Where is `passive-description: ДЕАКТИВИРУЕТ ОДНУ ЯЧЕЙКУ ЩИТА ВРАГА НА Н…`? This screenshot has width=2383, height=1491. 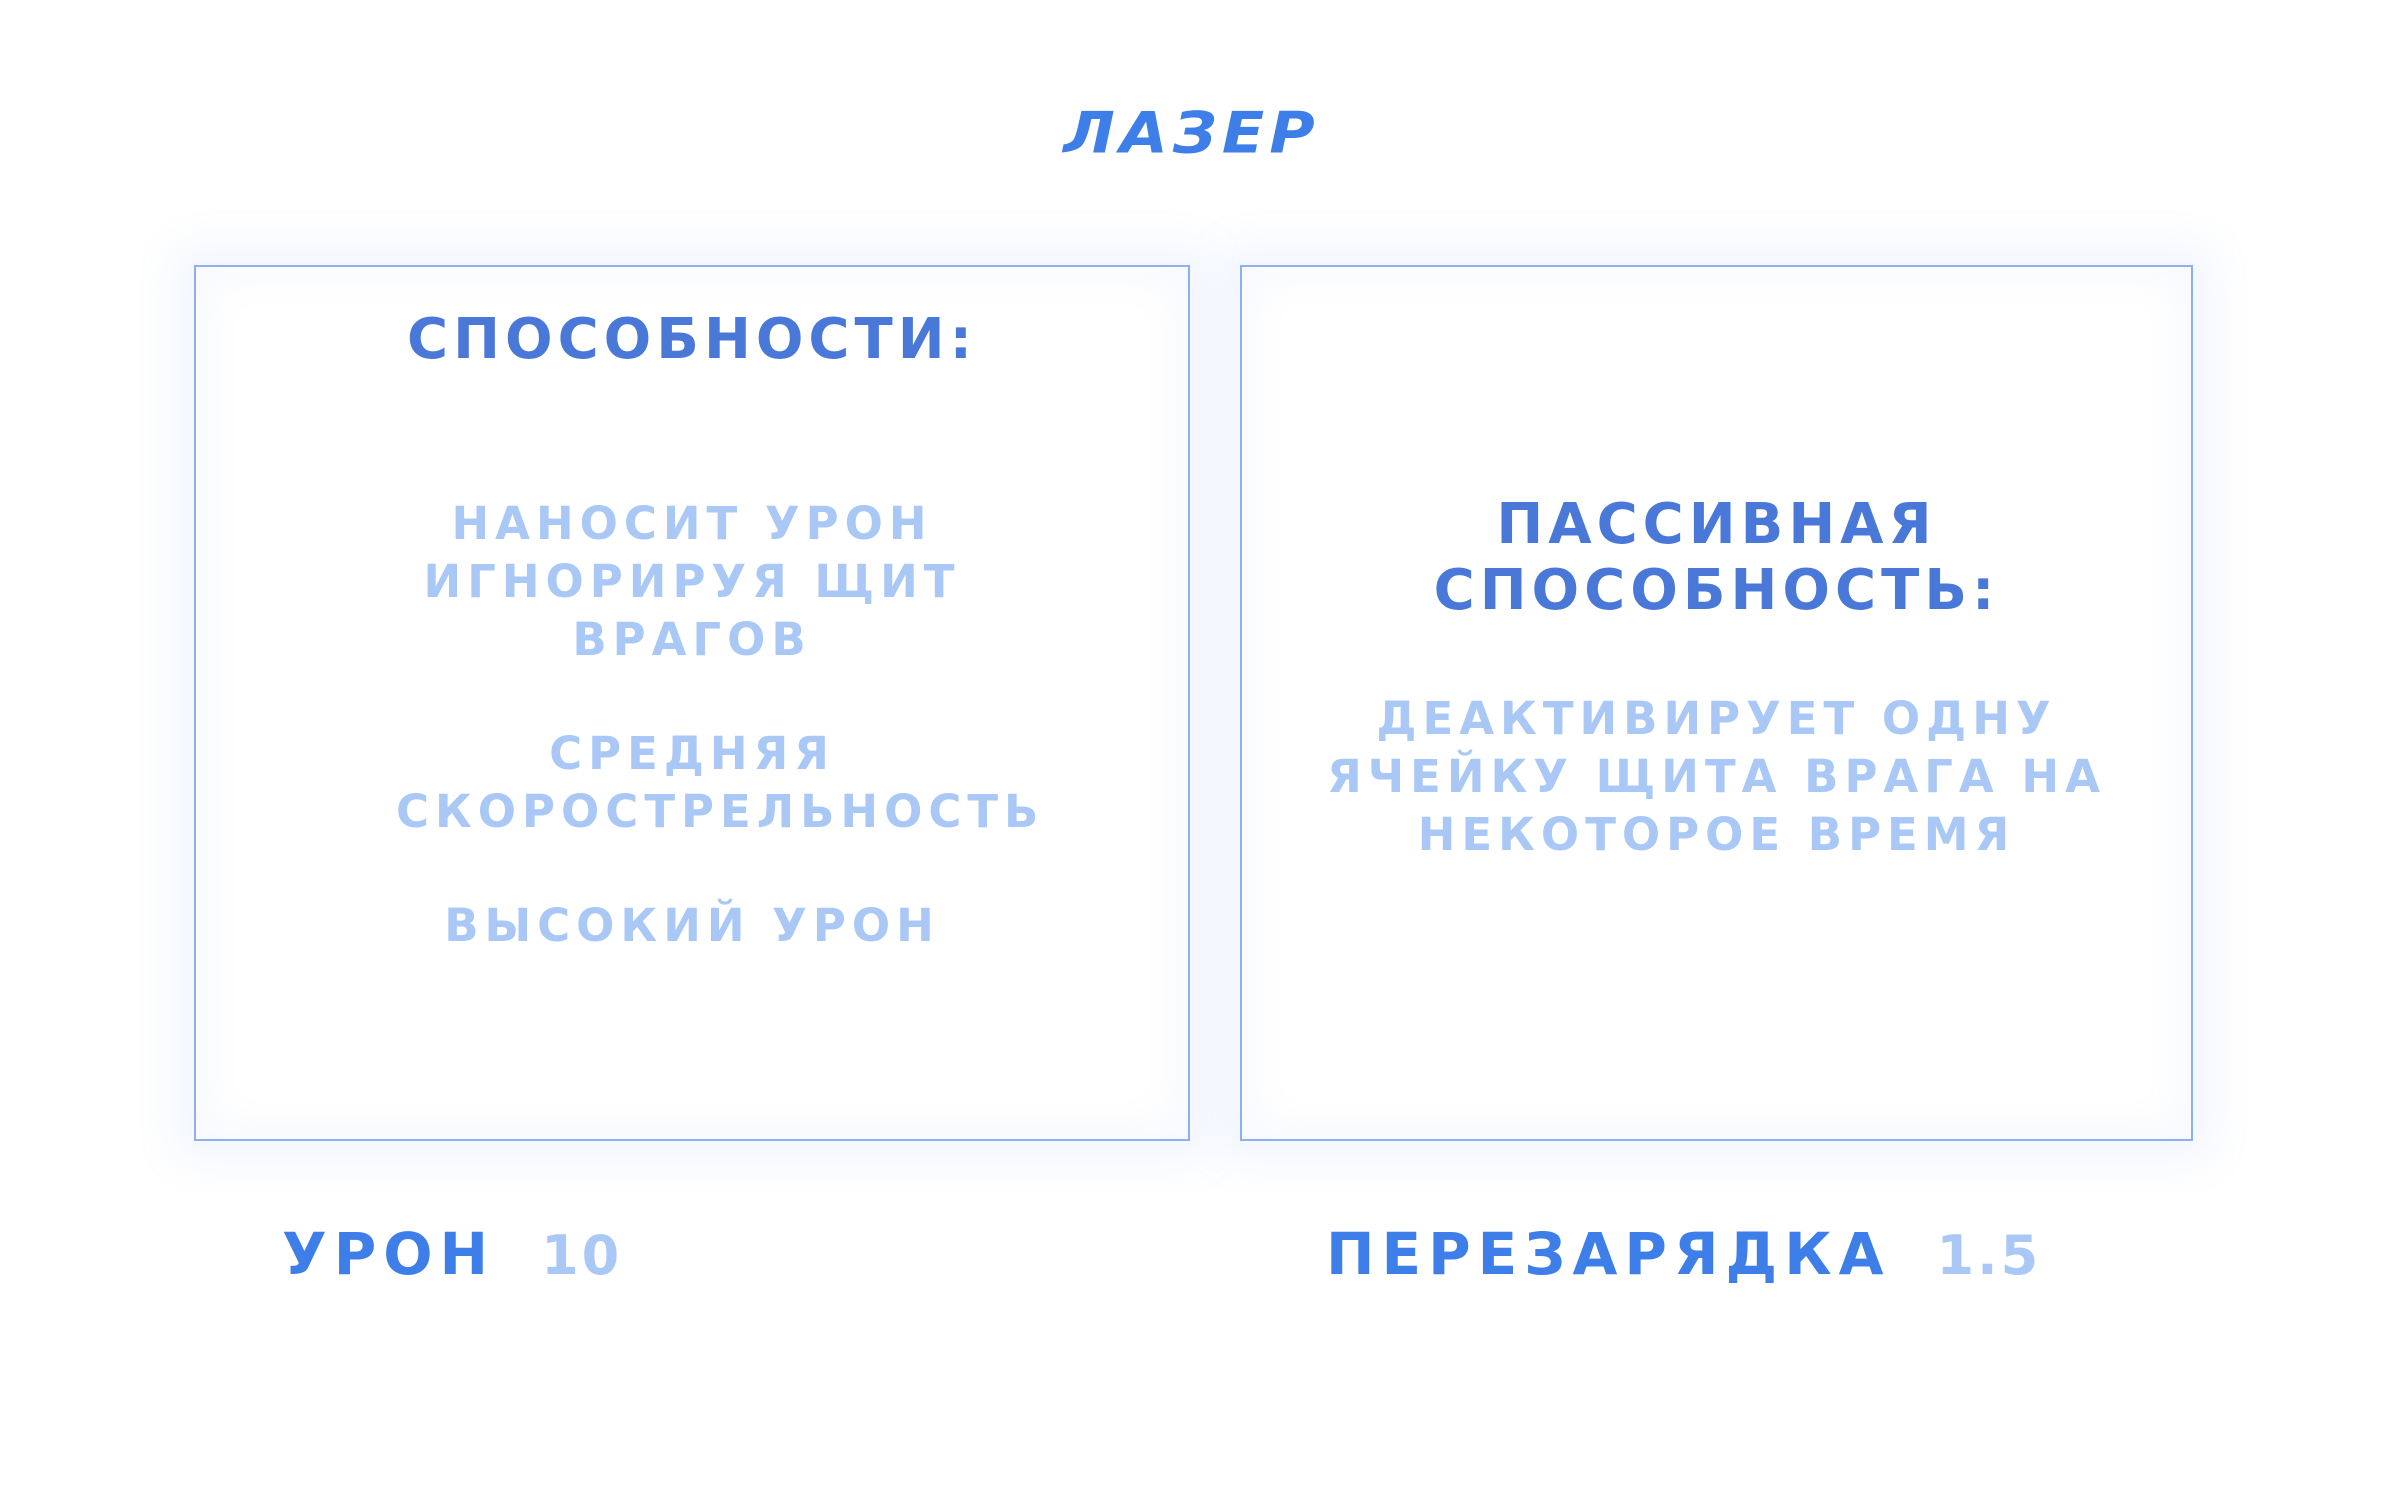 passive-description: ДЕАКТИВИРУЕТ ОДНУ ЯЧЕЙКУ ЩИТА ВРАГА НА Н… is located at coordinates (1716, 776).